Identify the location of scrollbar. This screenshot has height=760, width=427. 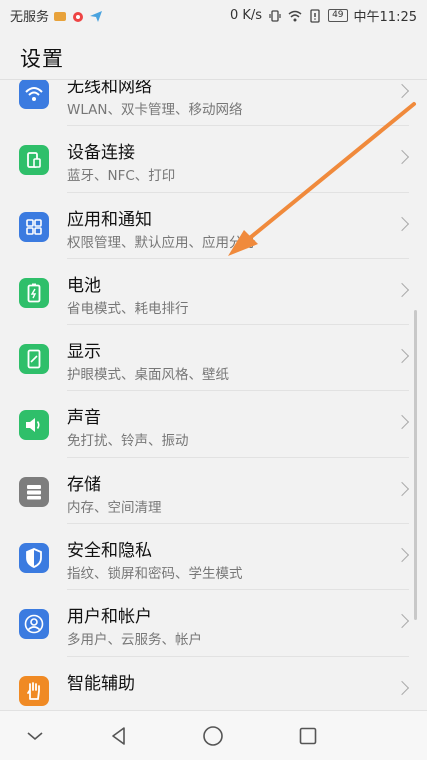
(415, 465).